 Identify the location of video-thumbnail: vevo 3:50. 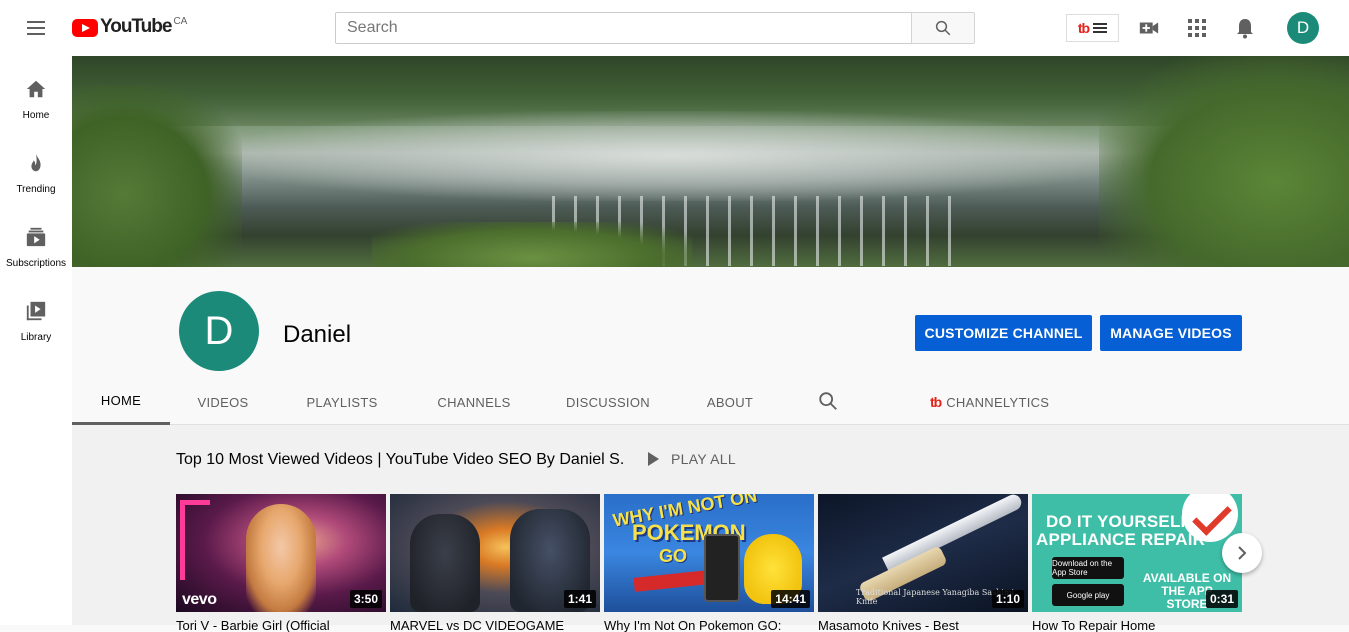
(281, 553).